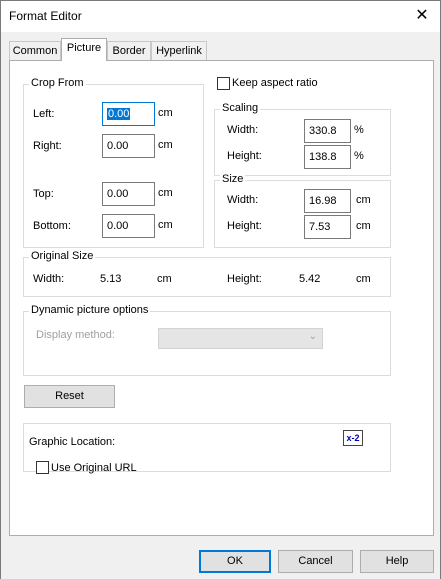 The image size is (441, 579). Describe the element at coordinates (44, 114) in the screenshot. I see `crop-left-label: Left:` at that location.